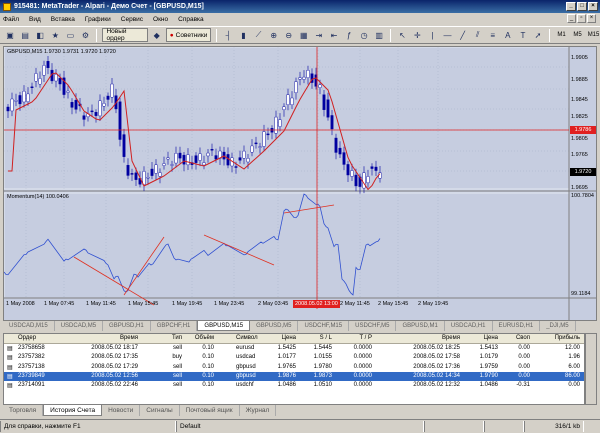 Image resolution: width=600 pixels, height=433 pixels. Describe the element at coordinates (593, 6) in the screenshot. I see `close-button: ×` at that location.